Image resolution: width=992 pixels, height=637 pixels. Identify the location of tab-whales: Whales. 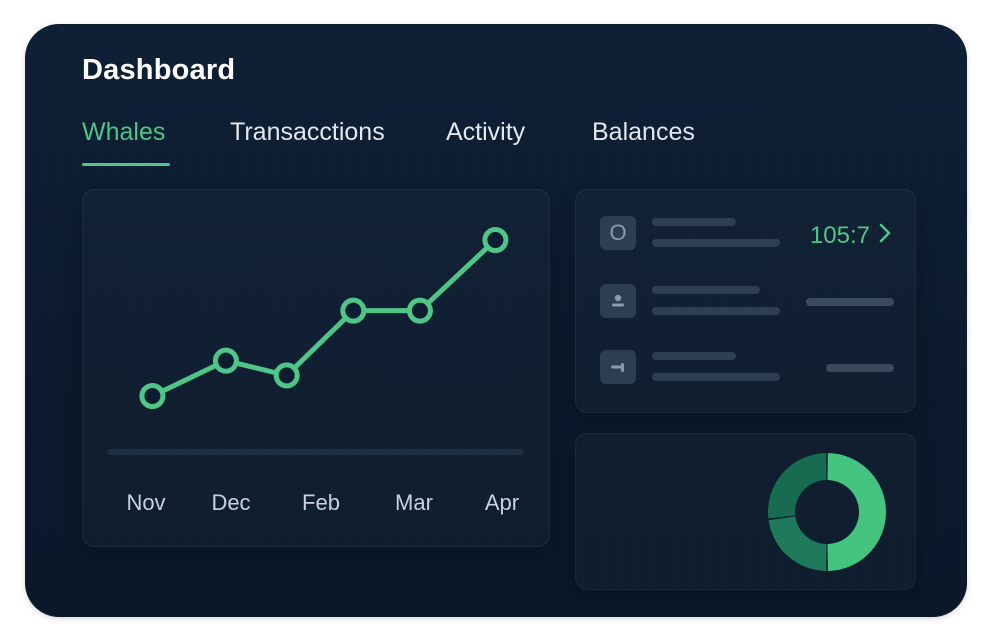
(123, 132).